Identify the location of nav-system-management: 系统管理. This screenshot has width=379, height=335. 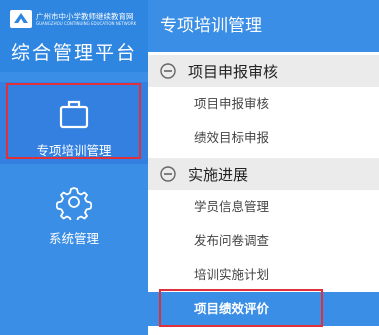
(74, 211).